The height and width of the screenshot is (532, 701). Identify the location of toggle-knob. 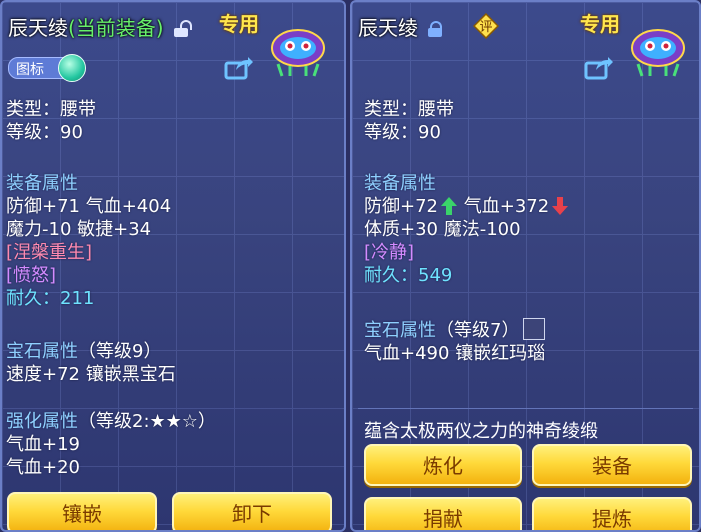
(72, 68).